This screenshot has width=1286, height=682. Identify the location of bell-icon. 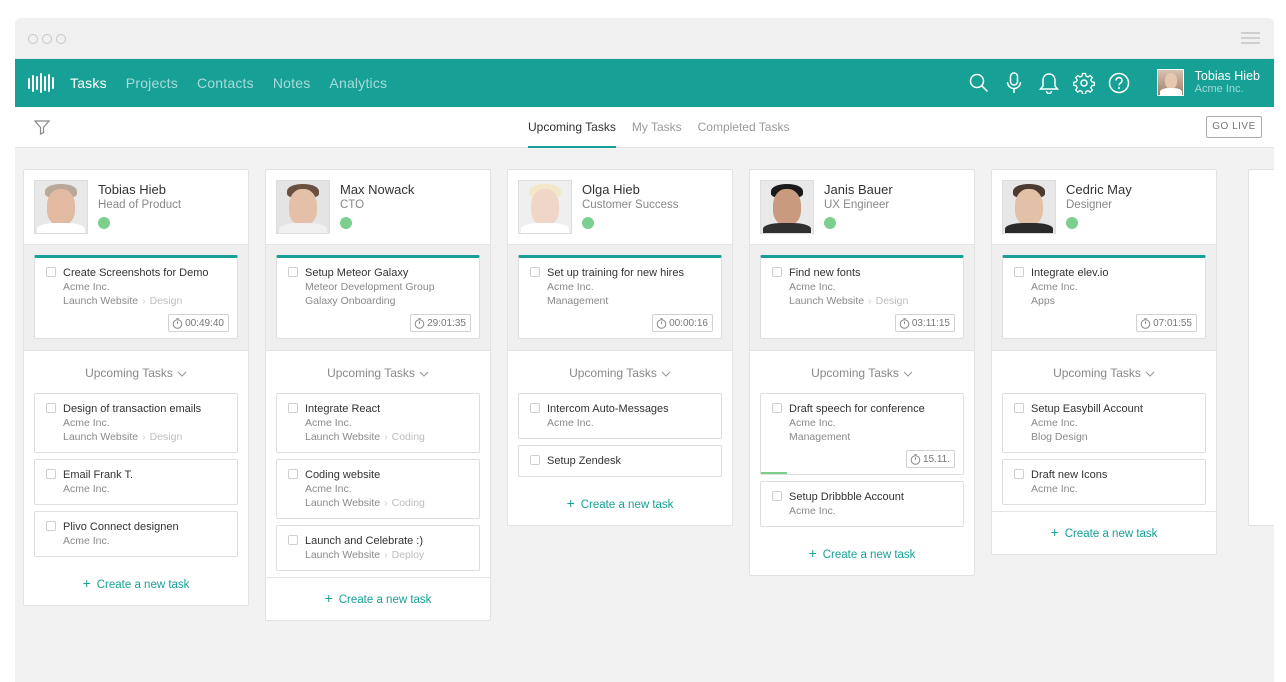
(1049, 83).